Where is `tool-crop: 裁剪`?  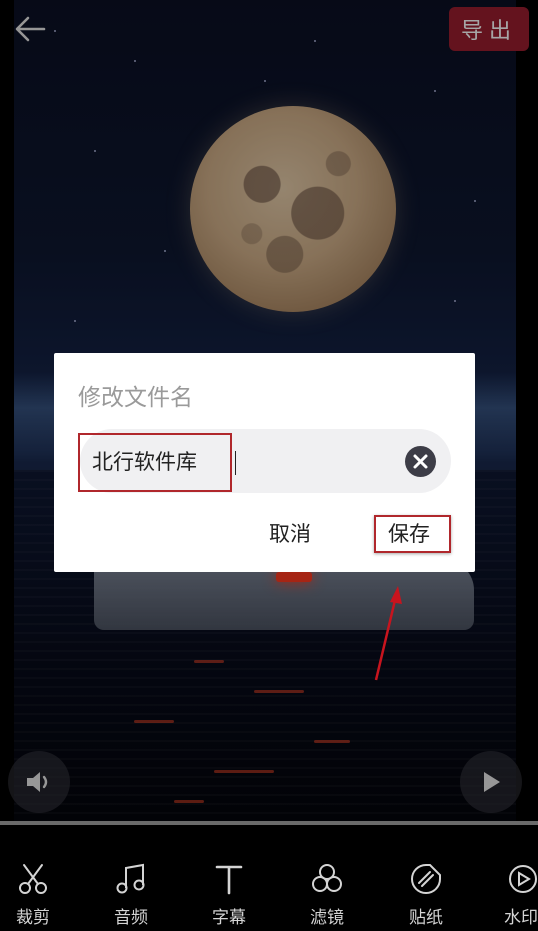 tool-crop: 裁剪 is located at coordinates (34, 888).